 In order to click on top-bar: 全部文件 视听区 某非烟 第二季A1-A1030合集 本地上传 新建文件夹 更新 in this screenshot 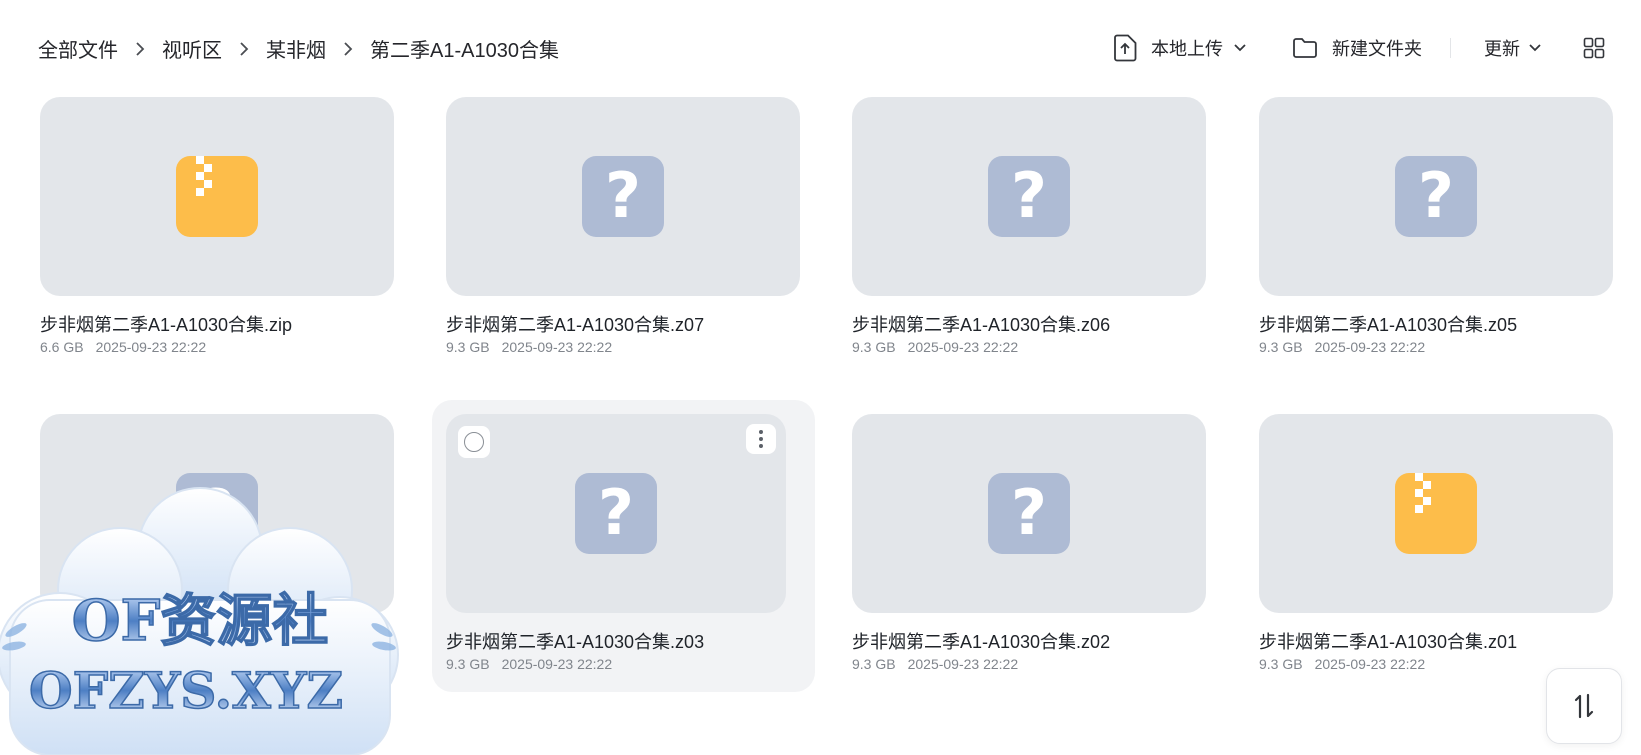, I will do `click(820, 48)`.